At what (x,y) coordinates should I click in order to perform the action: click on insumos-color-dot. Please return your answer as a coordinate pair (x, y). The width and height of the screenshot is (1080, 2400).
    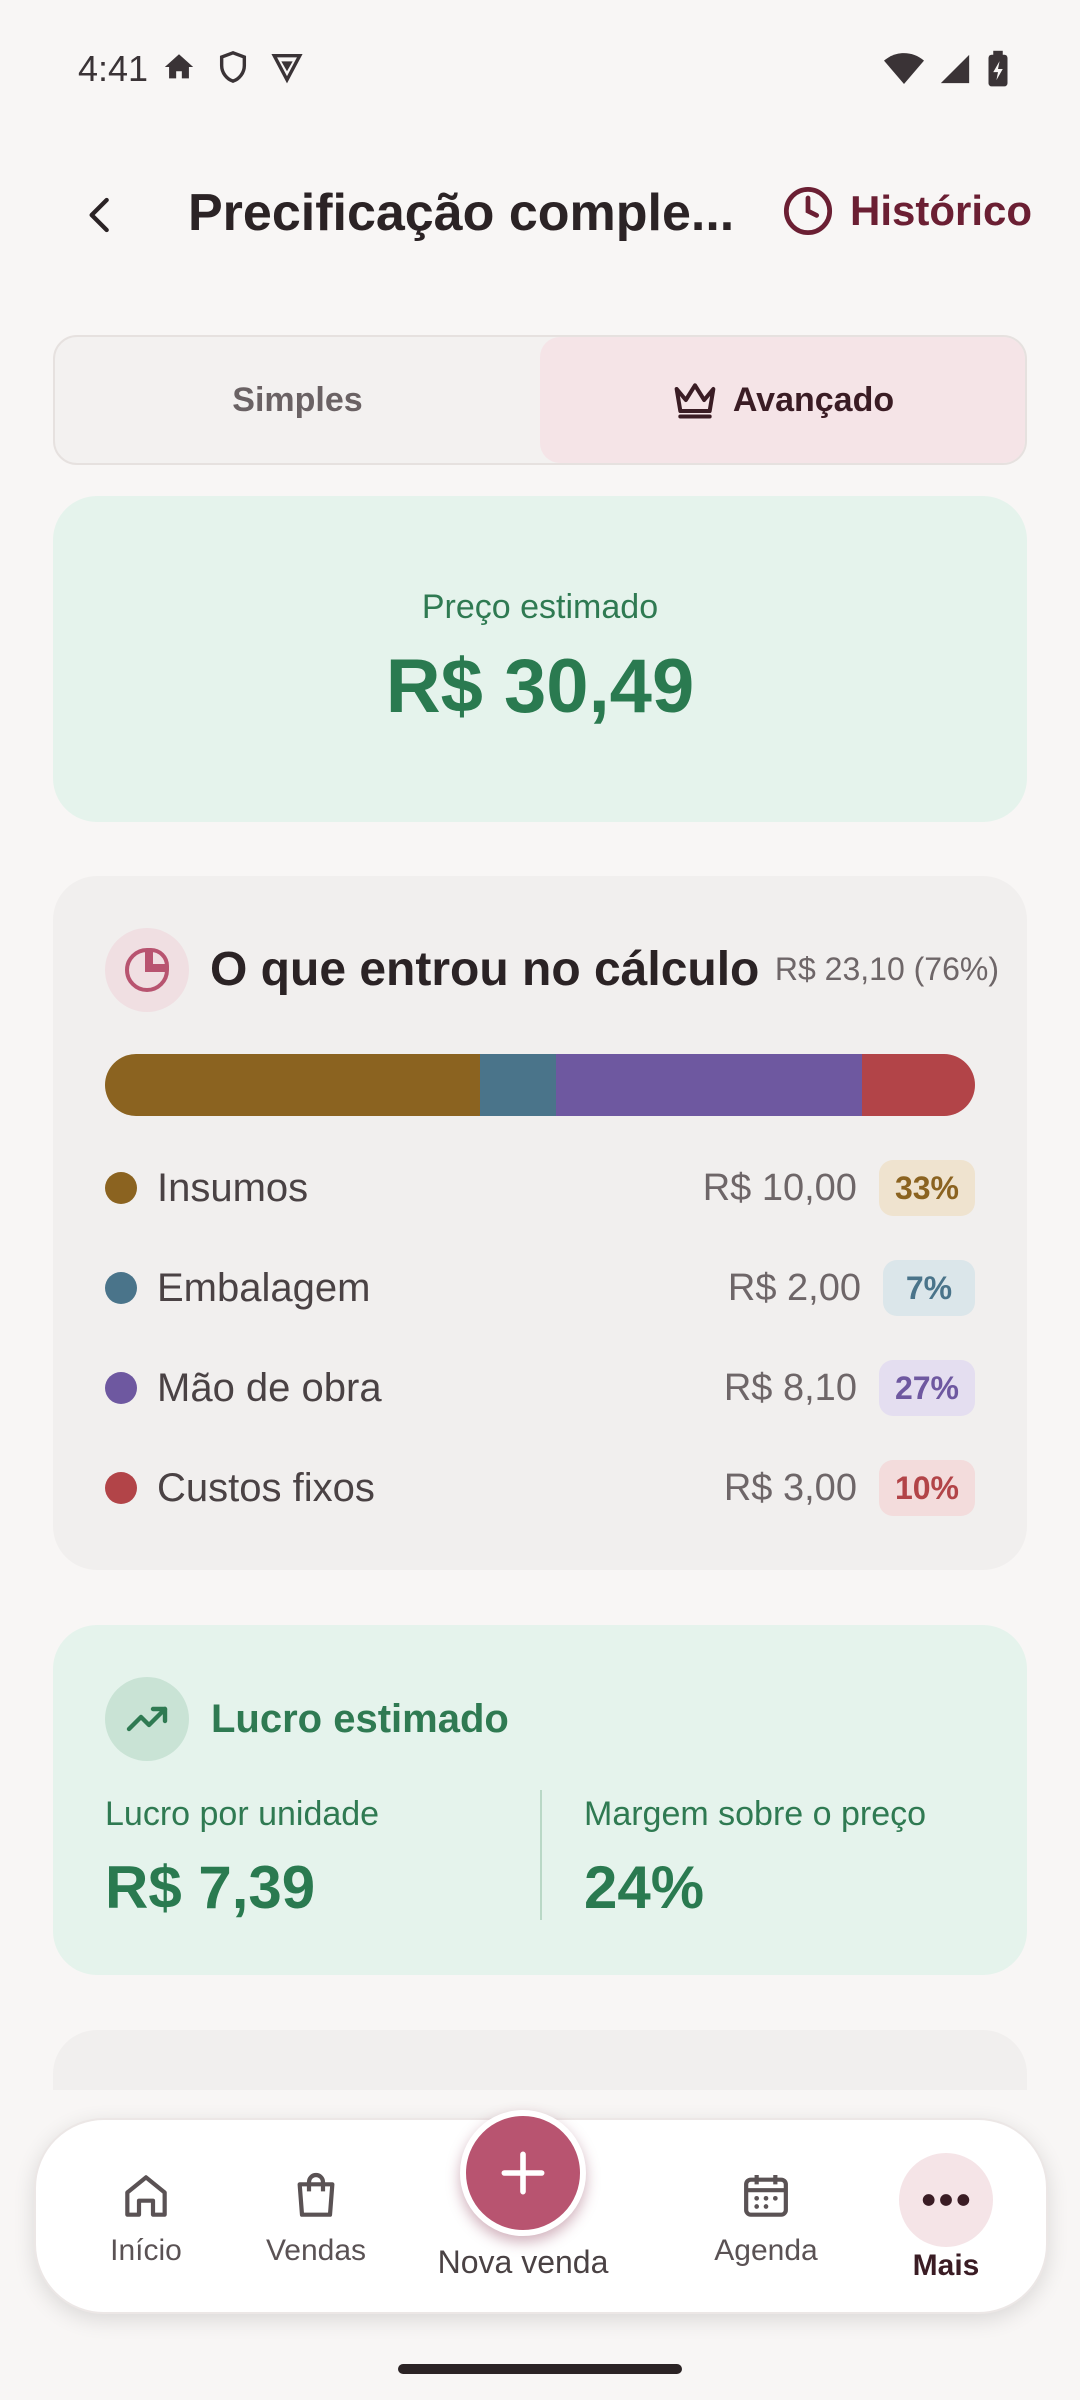
    Looking at the image, I should click on (121, 1188).